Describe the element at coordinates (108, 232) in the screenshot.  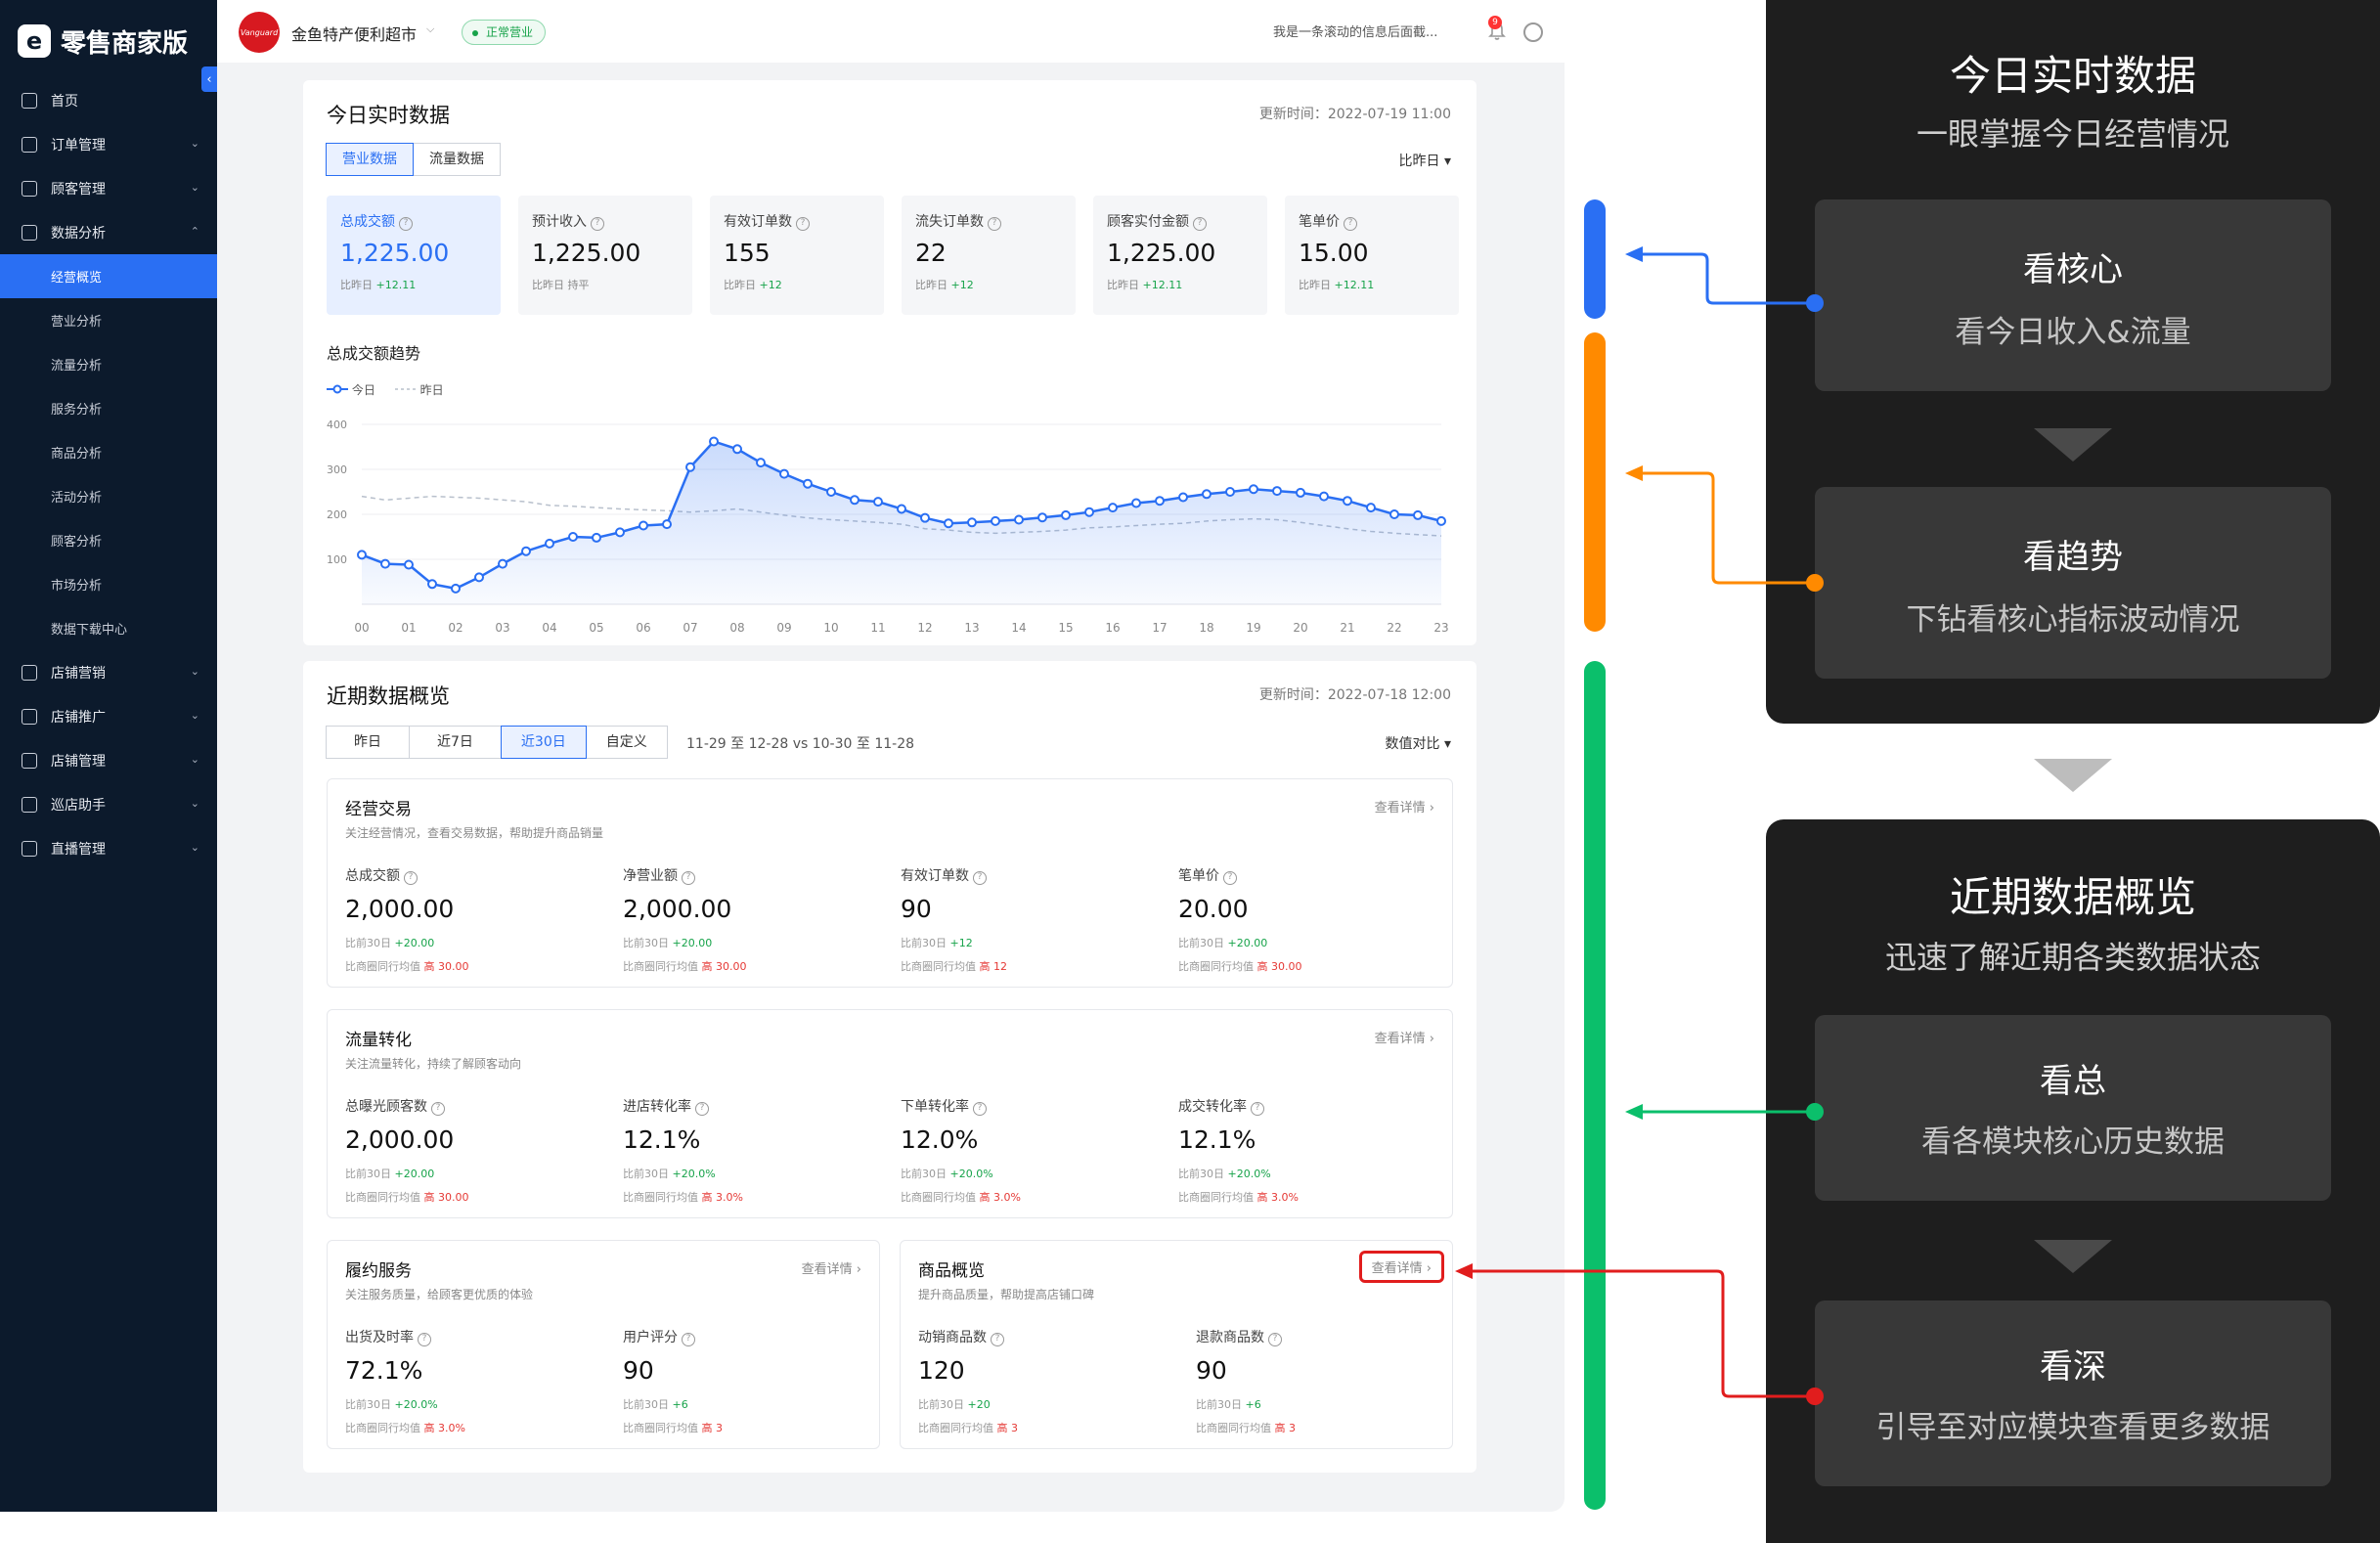
I see `sidebar-item: 数据分析 ⌃` at that location.